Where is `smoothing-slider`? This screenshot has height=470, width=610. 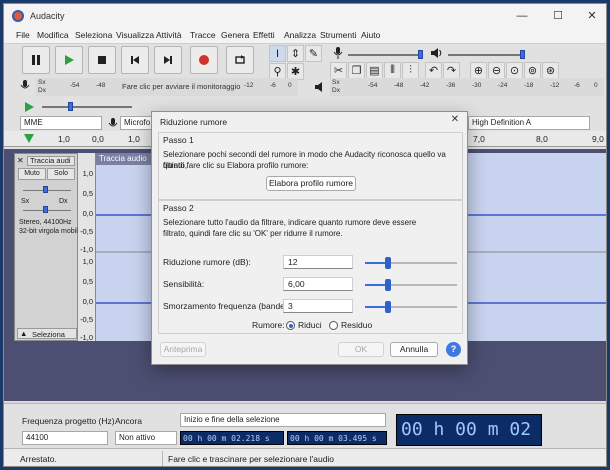 smoothing-slider is located at coordinates (411, 307).